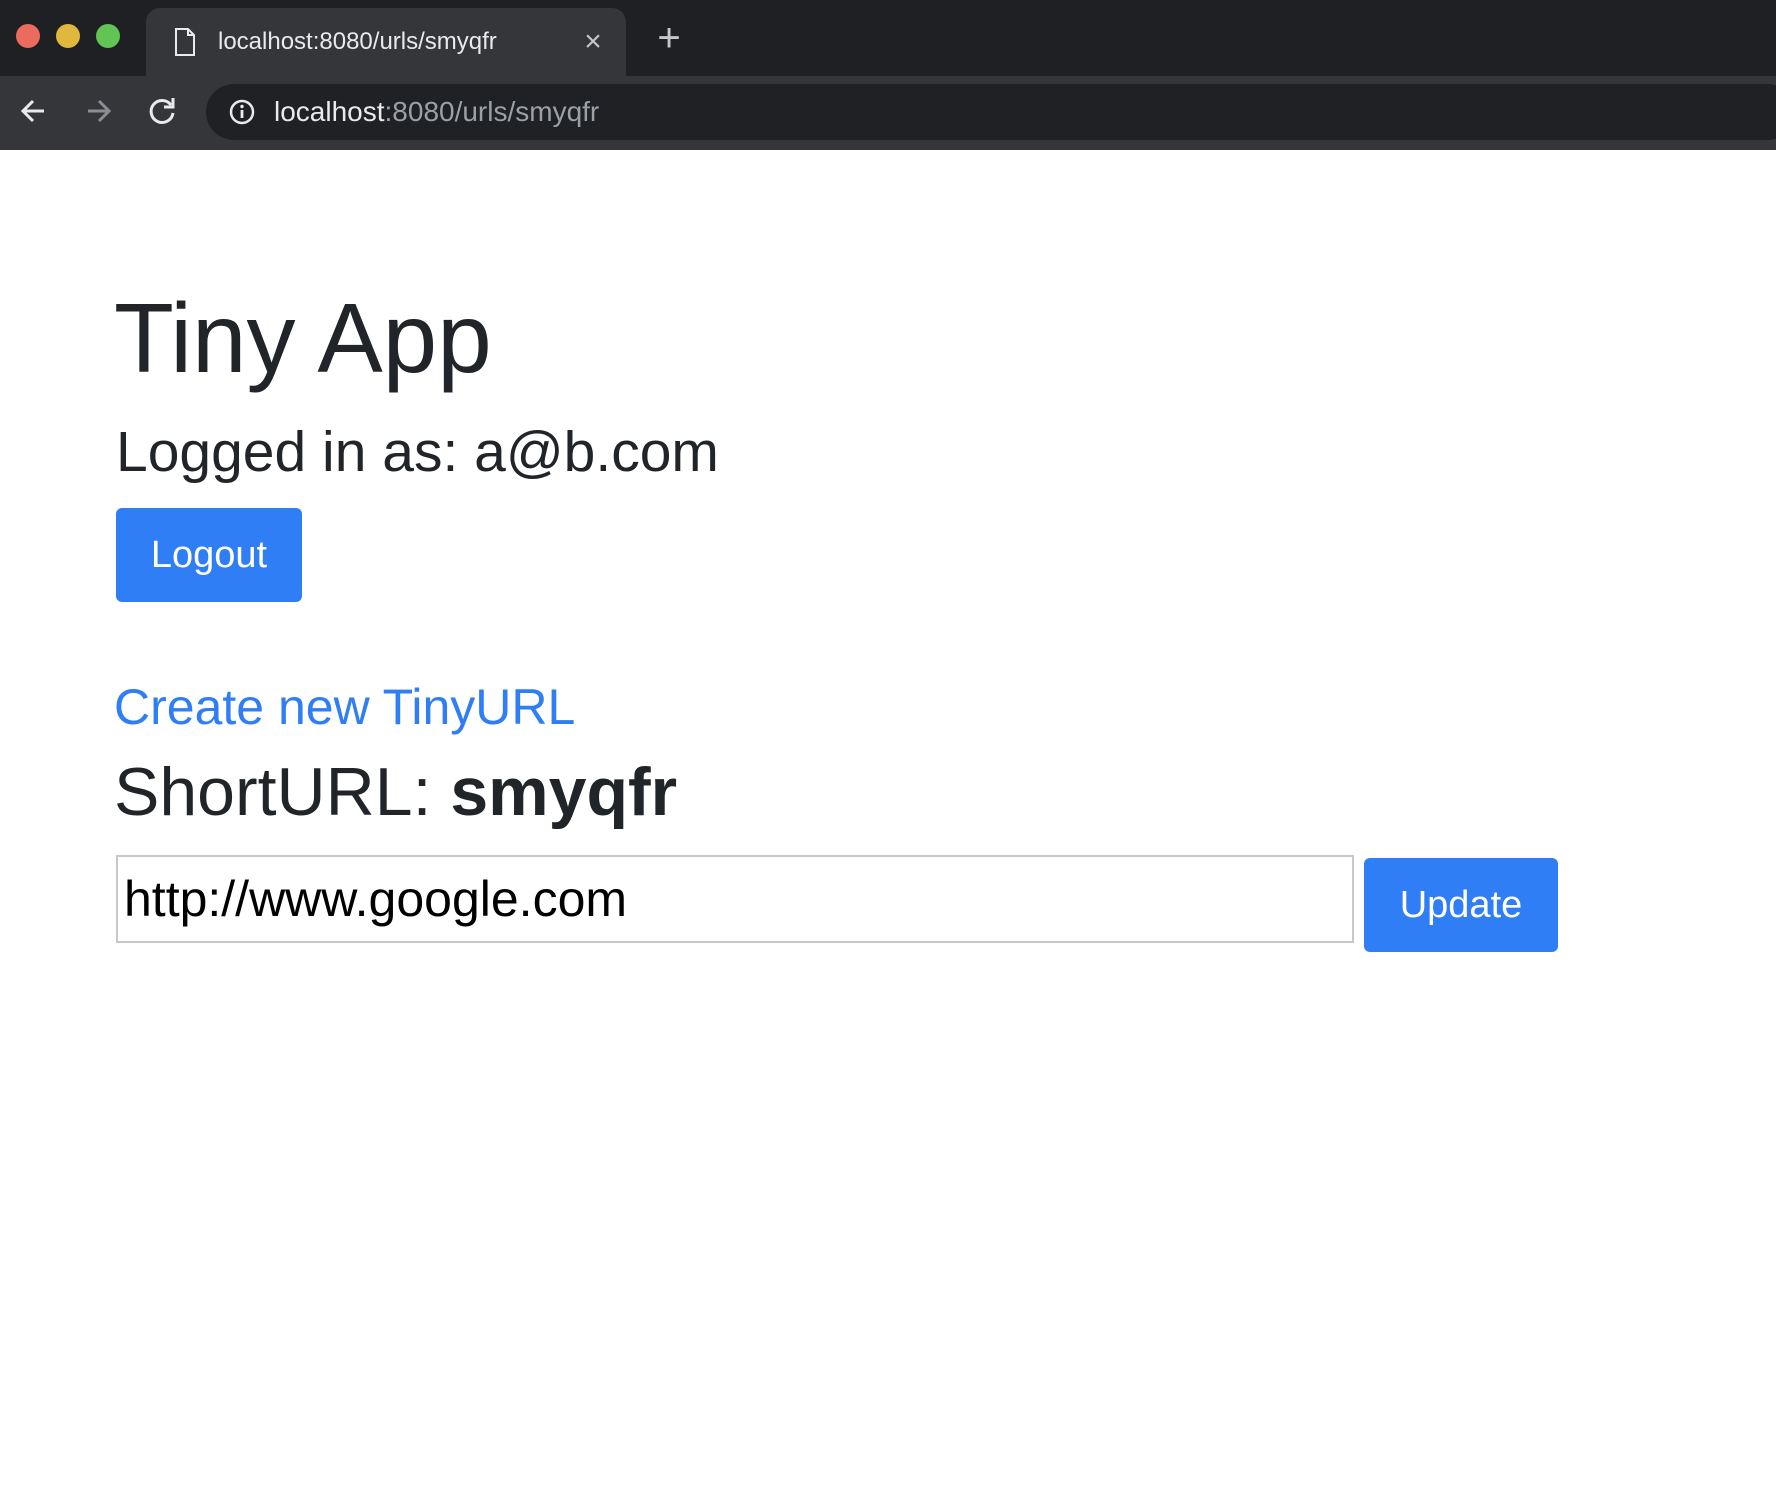  What do you see at coordinates (593, 42) in the screenshot?
I see `tab-close-icon: ×` at bounding box center [593, 42].